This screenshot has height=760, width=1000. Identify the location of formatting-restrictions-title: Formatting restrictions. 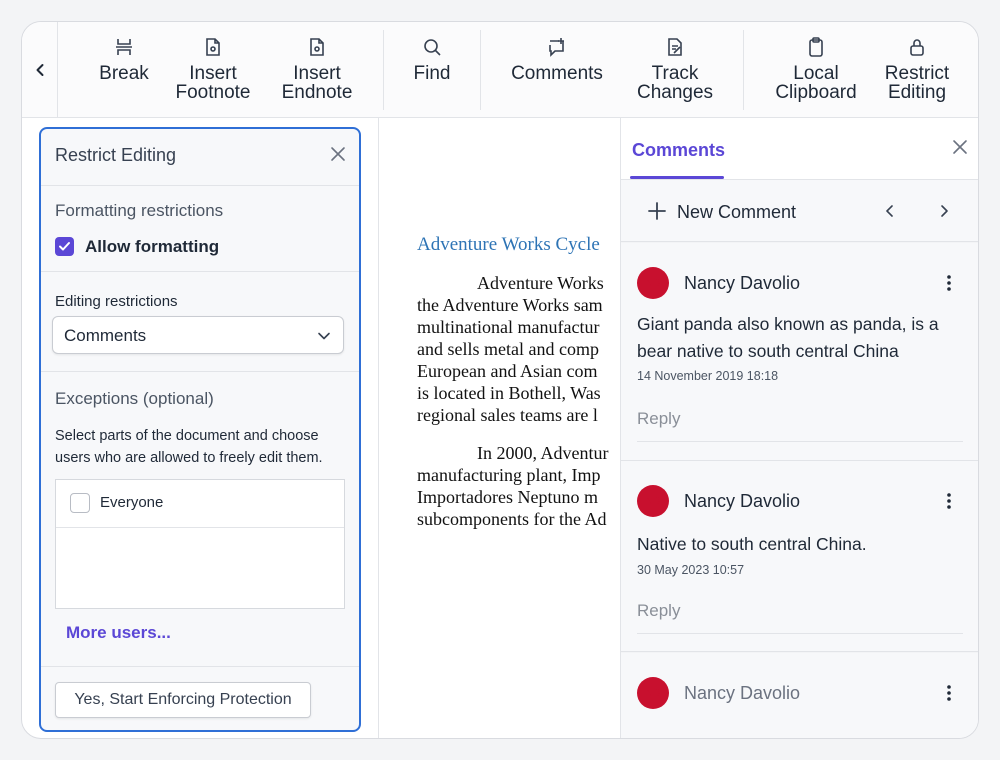
(139, 210).